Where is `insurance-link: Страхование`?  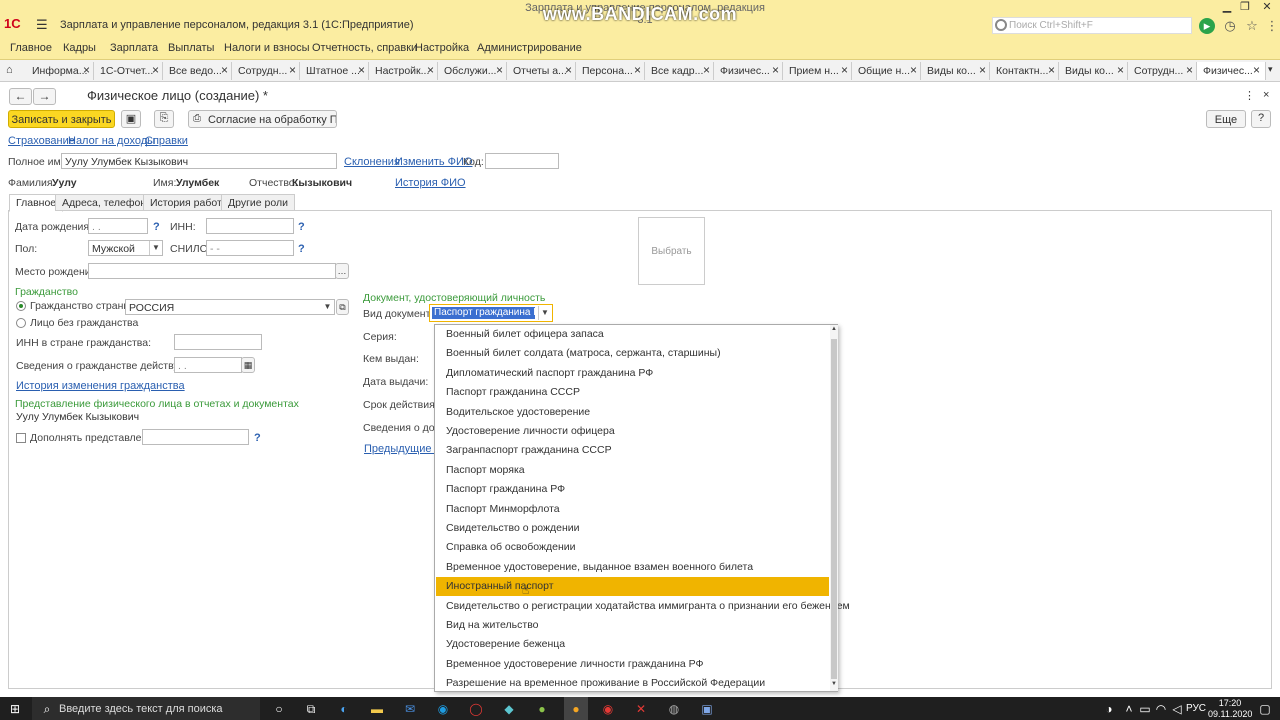
insurance-link: Страхование is located at coordinates (41, 142).